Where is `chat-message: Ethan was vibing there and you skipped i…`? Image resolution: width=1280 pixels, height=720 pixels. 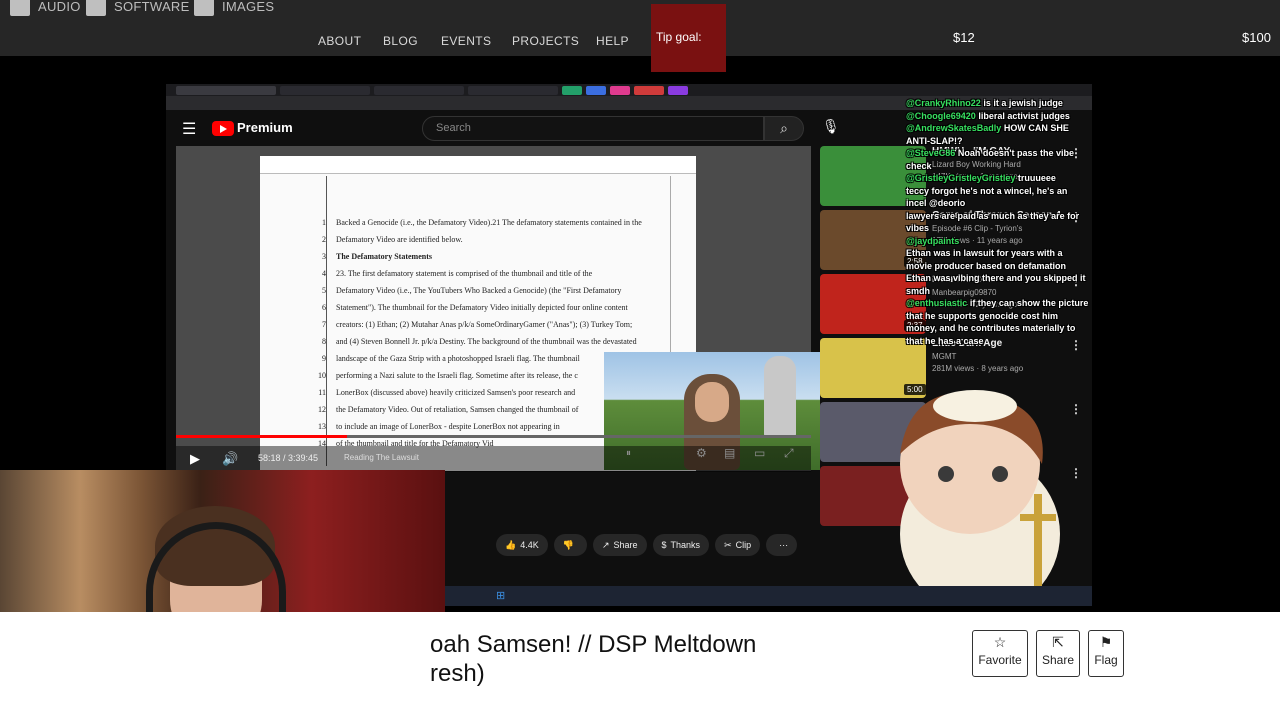 chat-message: Ethan was vibing there and you skipped i… is located at coordinates (998, 284).